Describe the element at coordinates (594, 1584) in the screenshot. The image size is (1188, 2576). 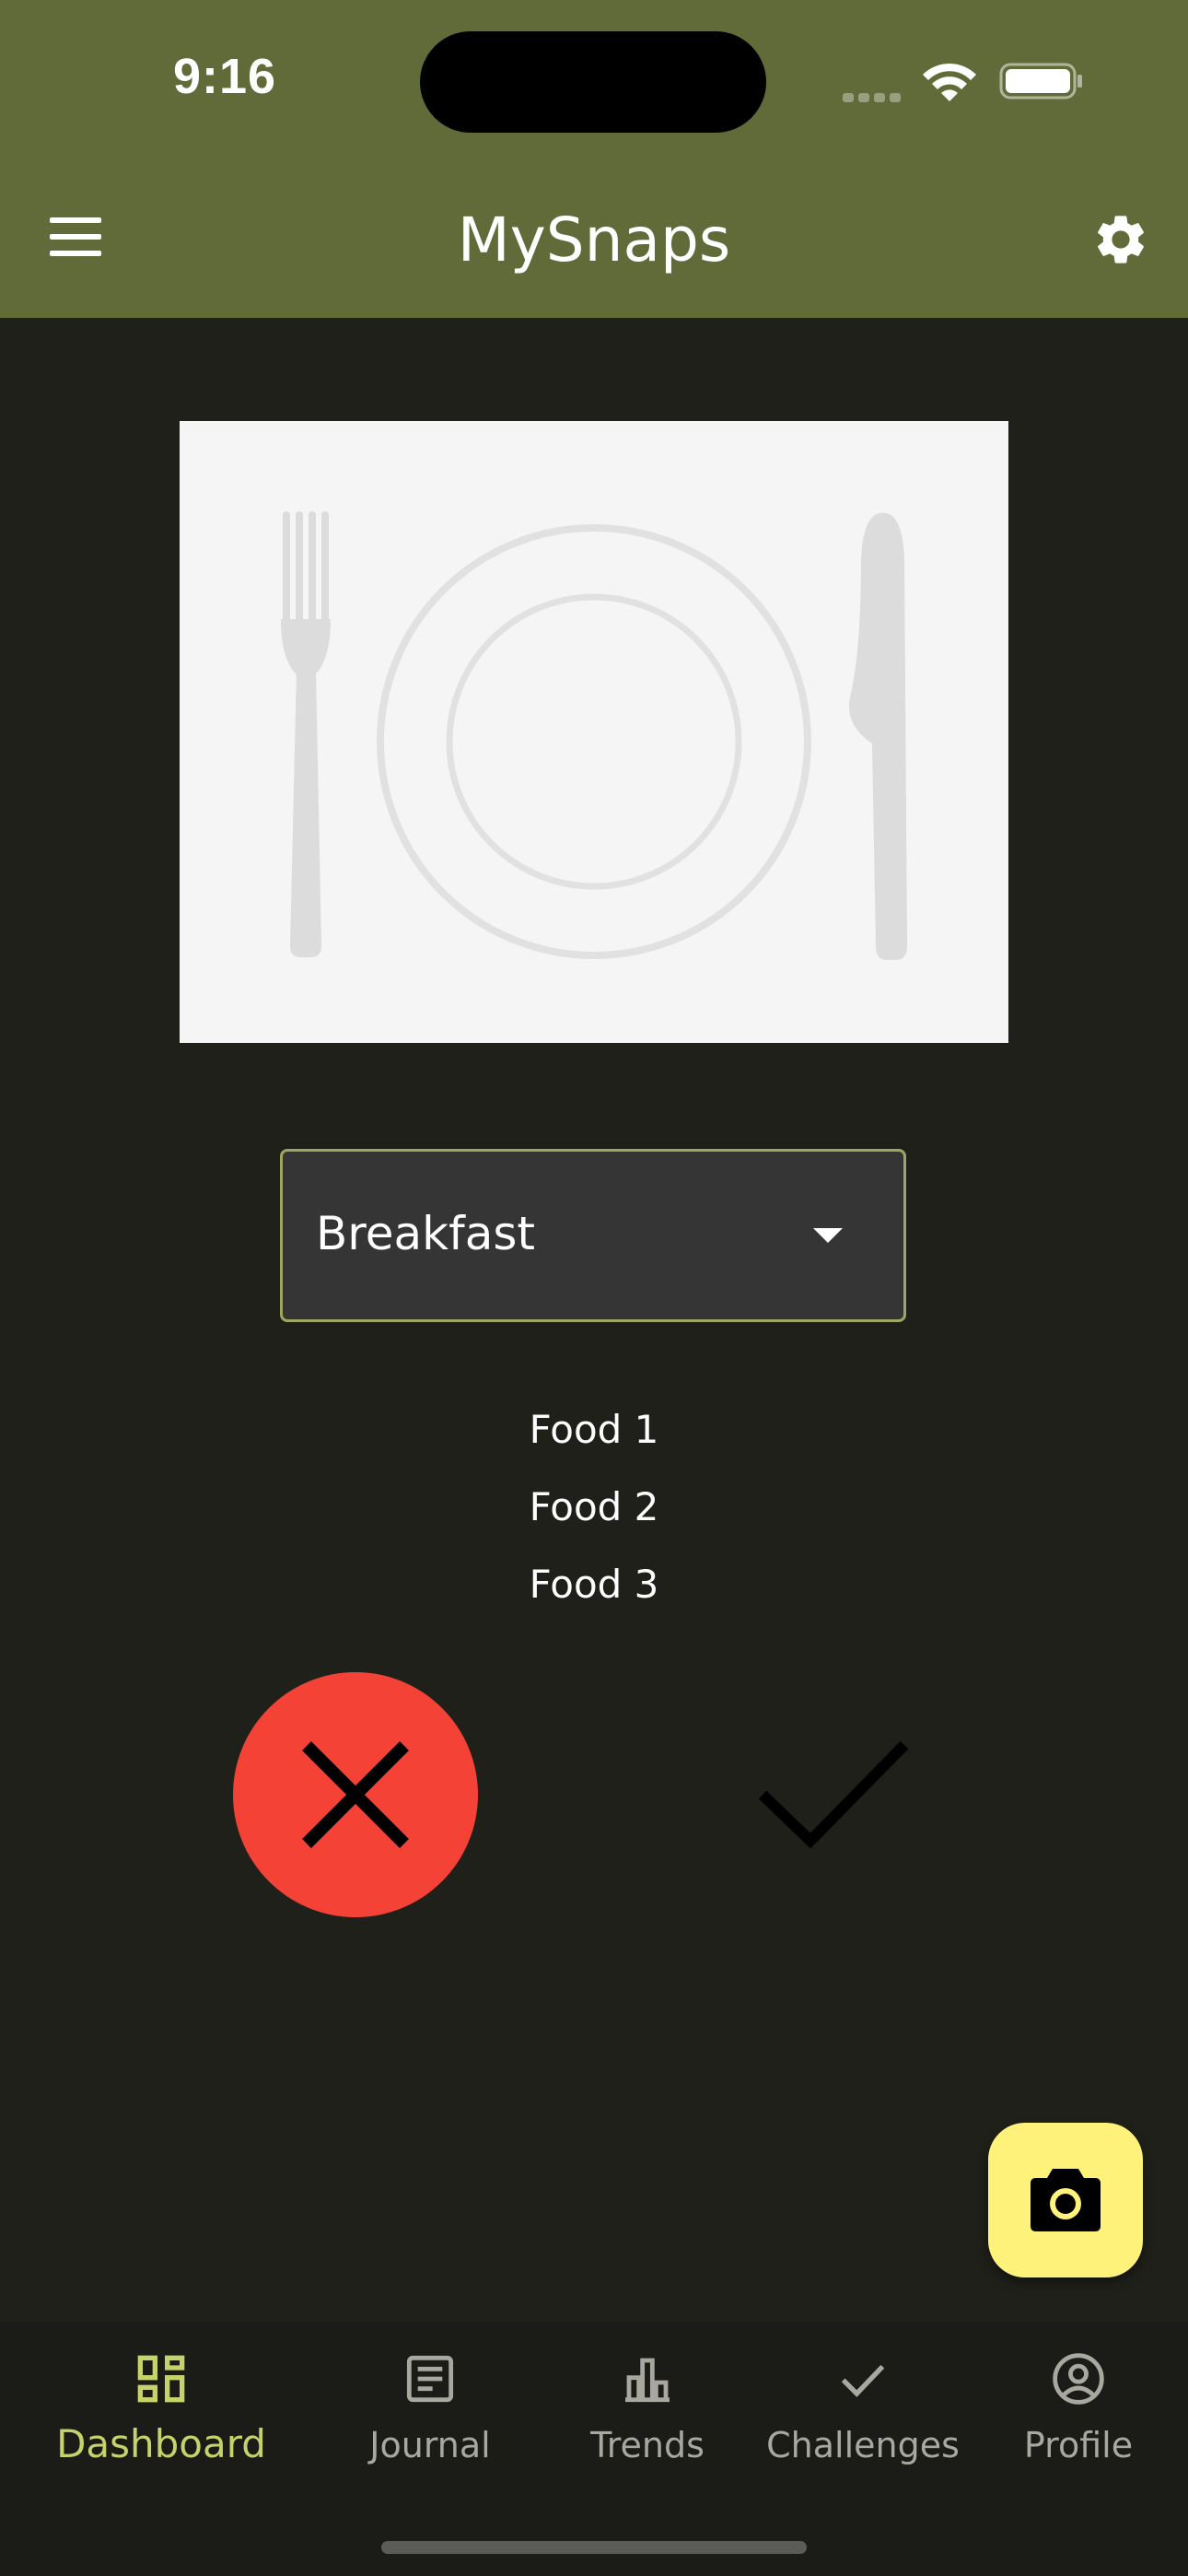
I see `list-item: Food 3` at that location.